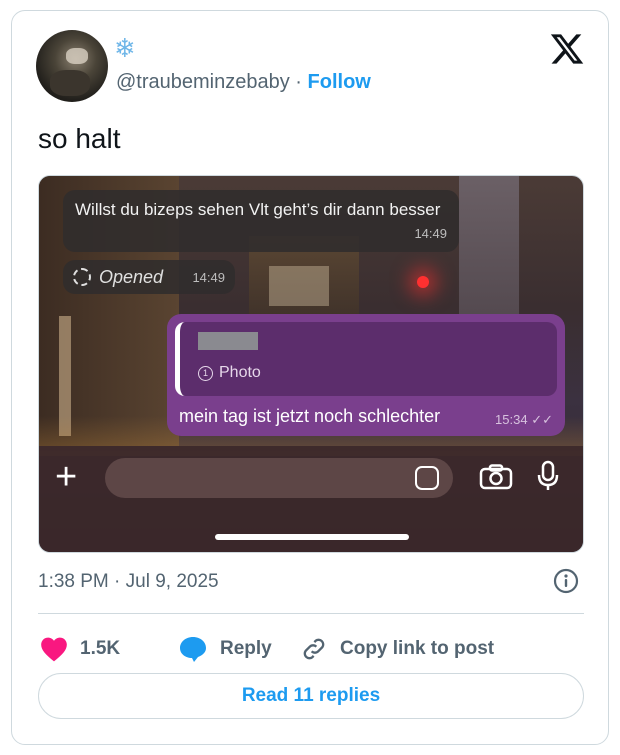 The width and height of the screenshot is (620, 755). I want to click on copy-link-button: Copy link to post, so click(397, 649).